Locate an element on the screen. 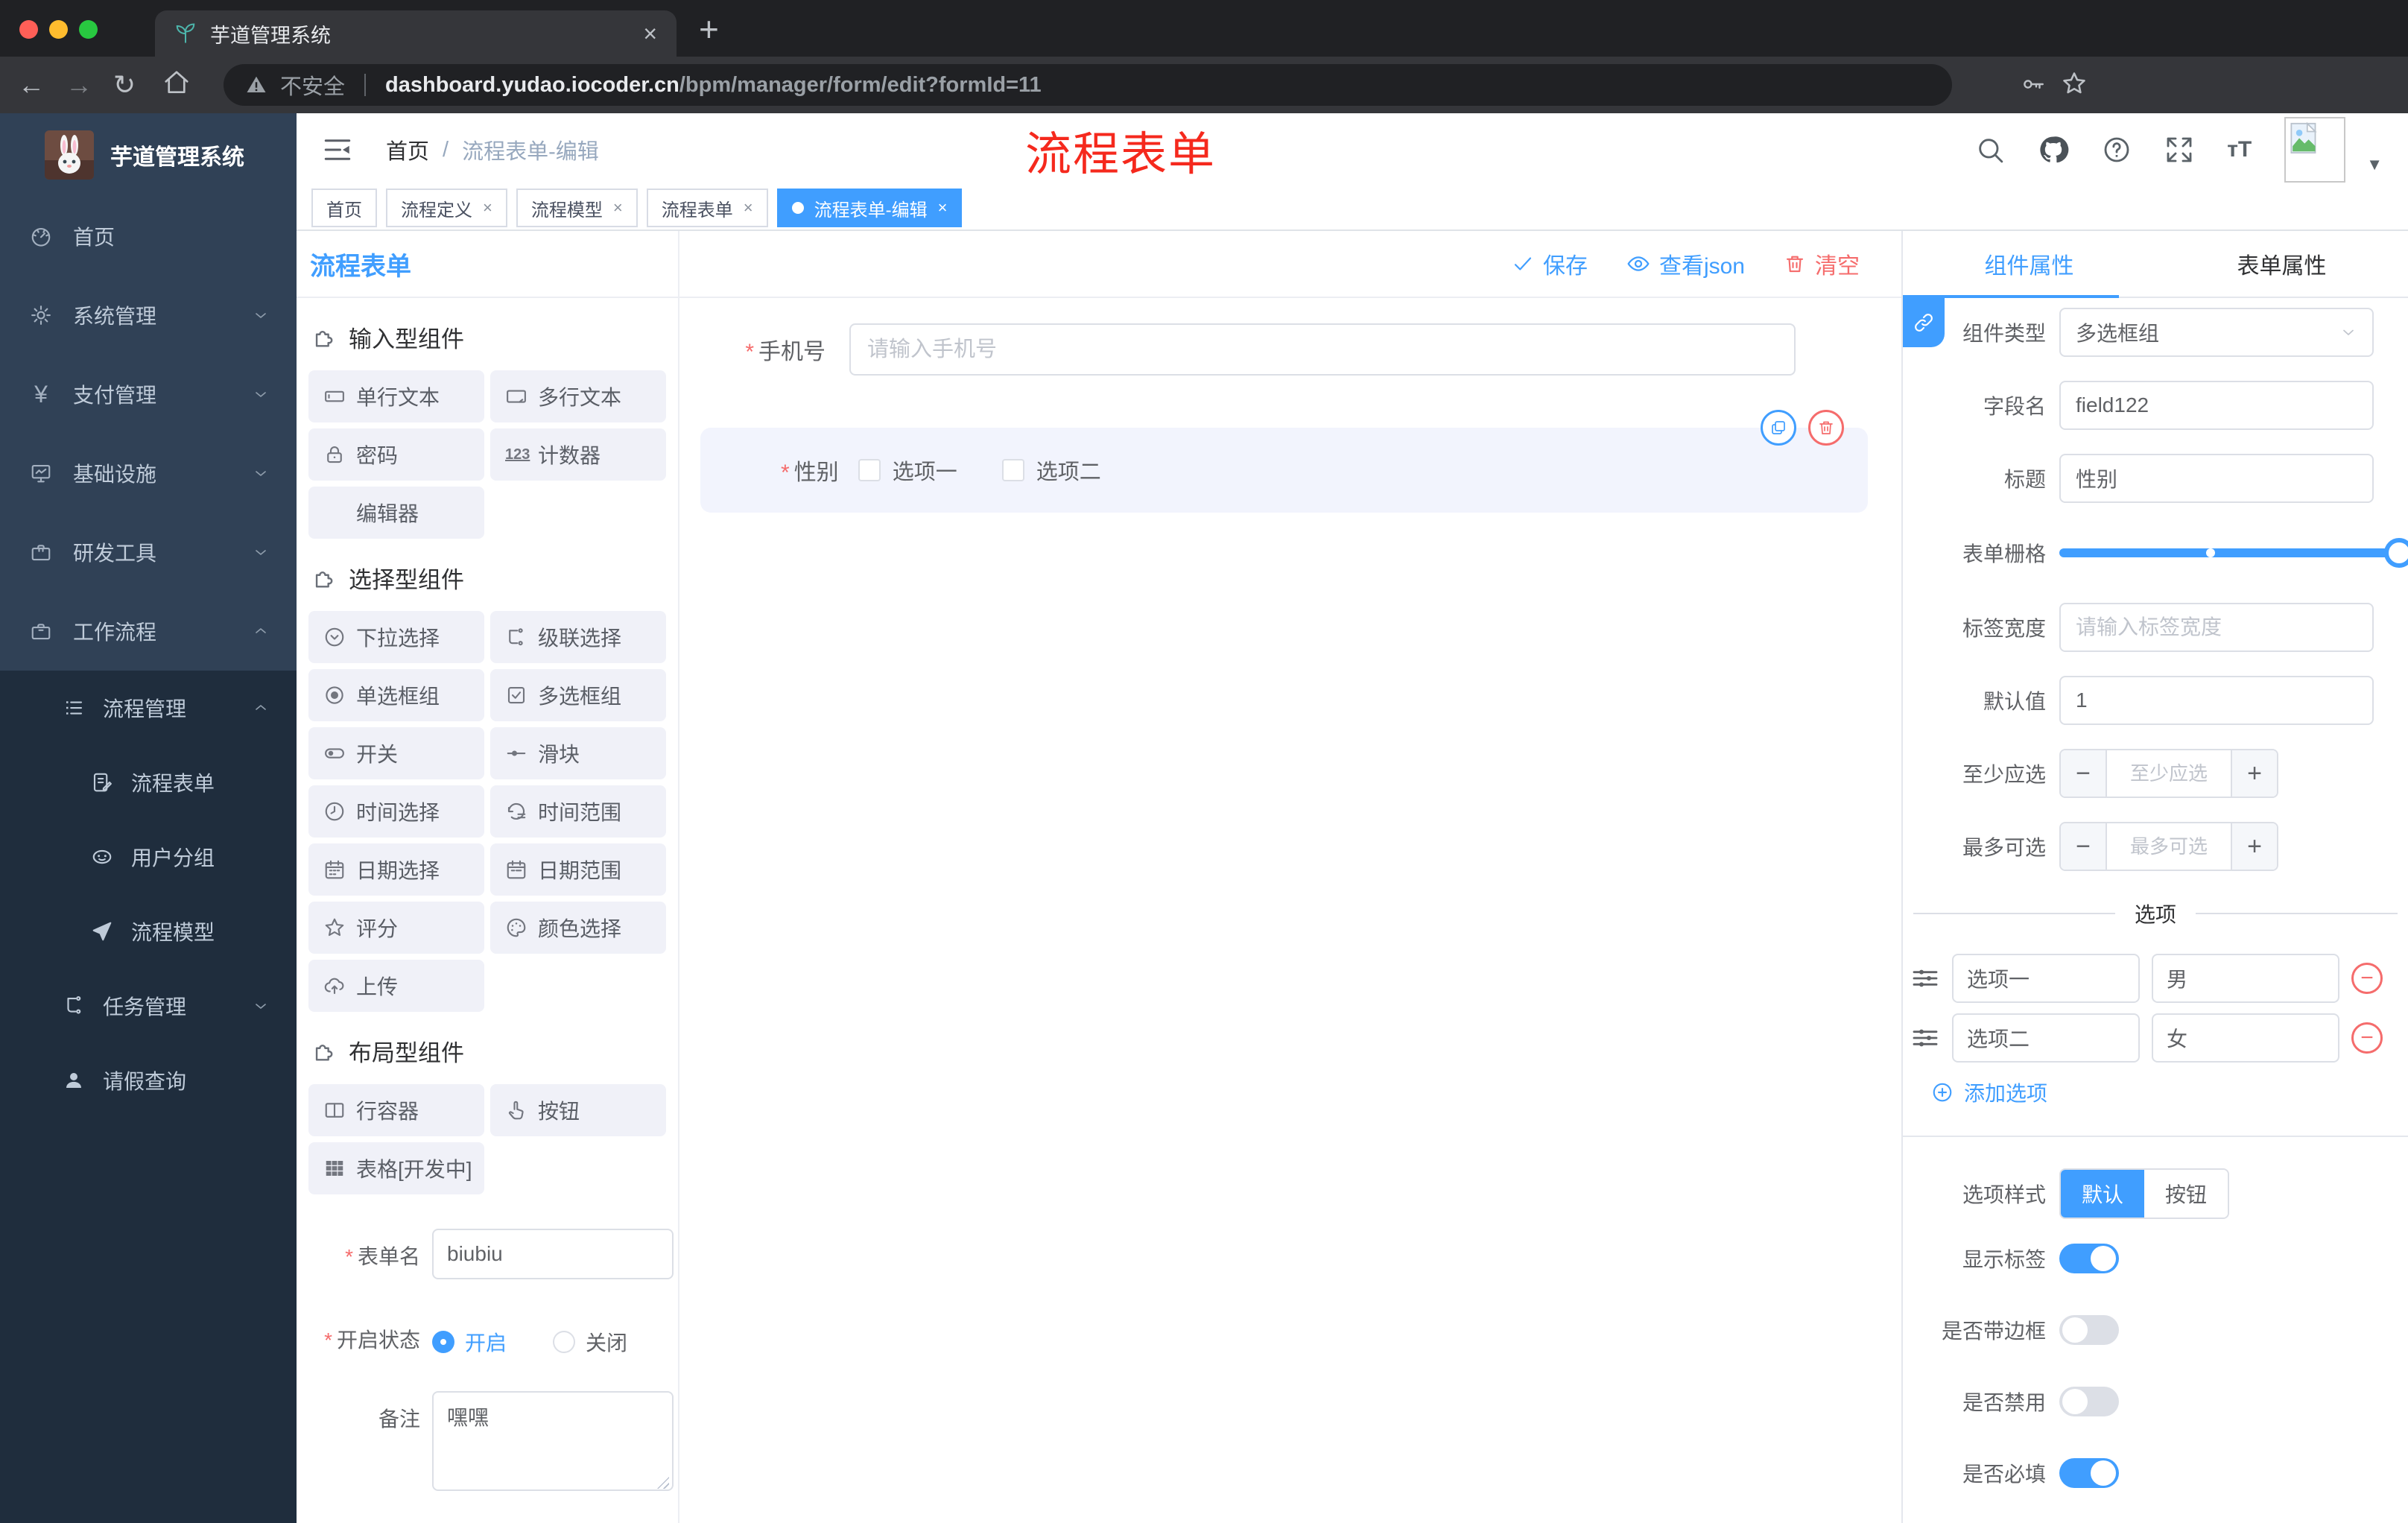 This screenshot has height=1523, width=2408. canvas-field-gender-selected: 性别 选项一 选项二 is located at coordinates (1284, 462).